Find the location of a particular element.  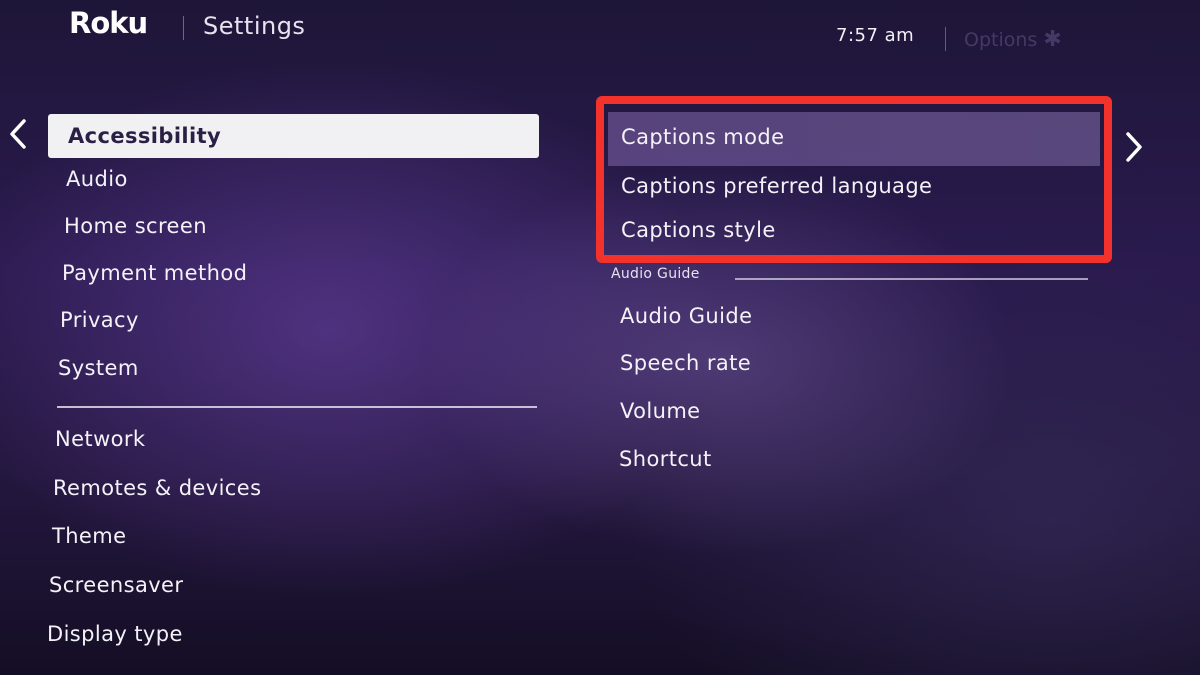

chevron-right-icon is located at coordinates (1134, 147).